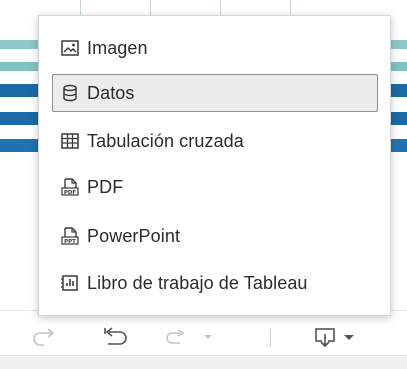  I want to click on menu-item-tableau-workbook: Libro de trabajo de Tableau, so click(215, 283).